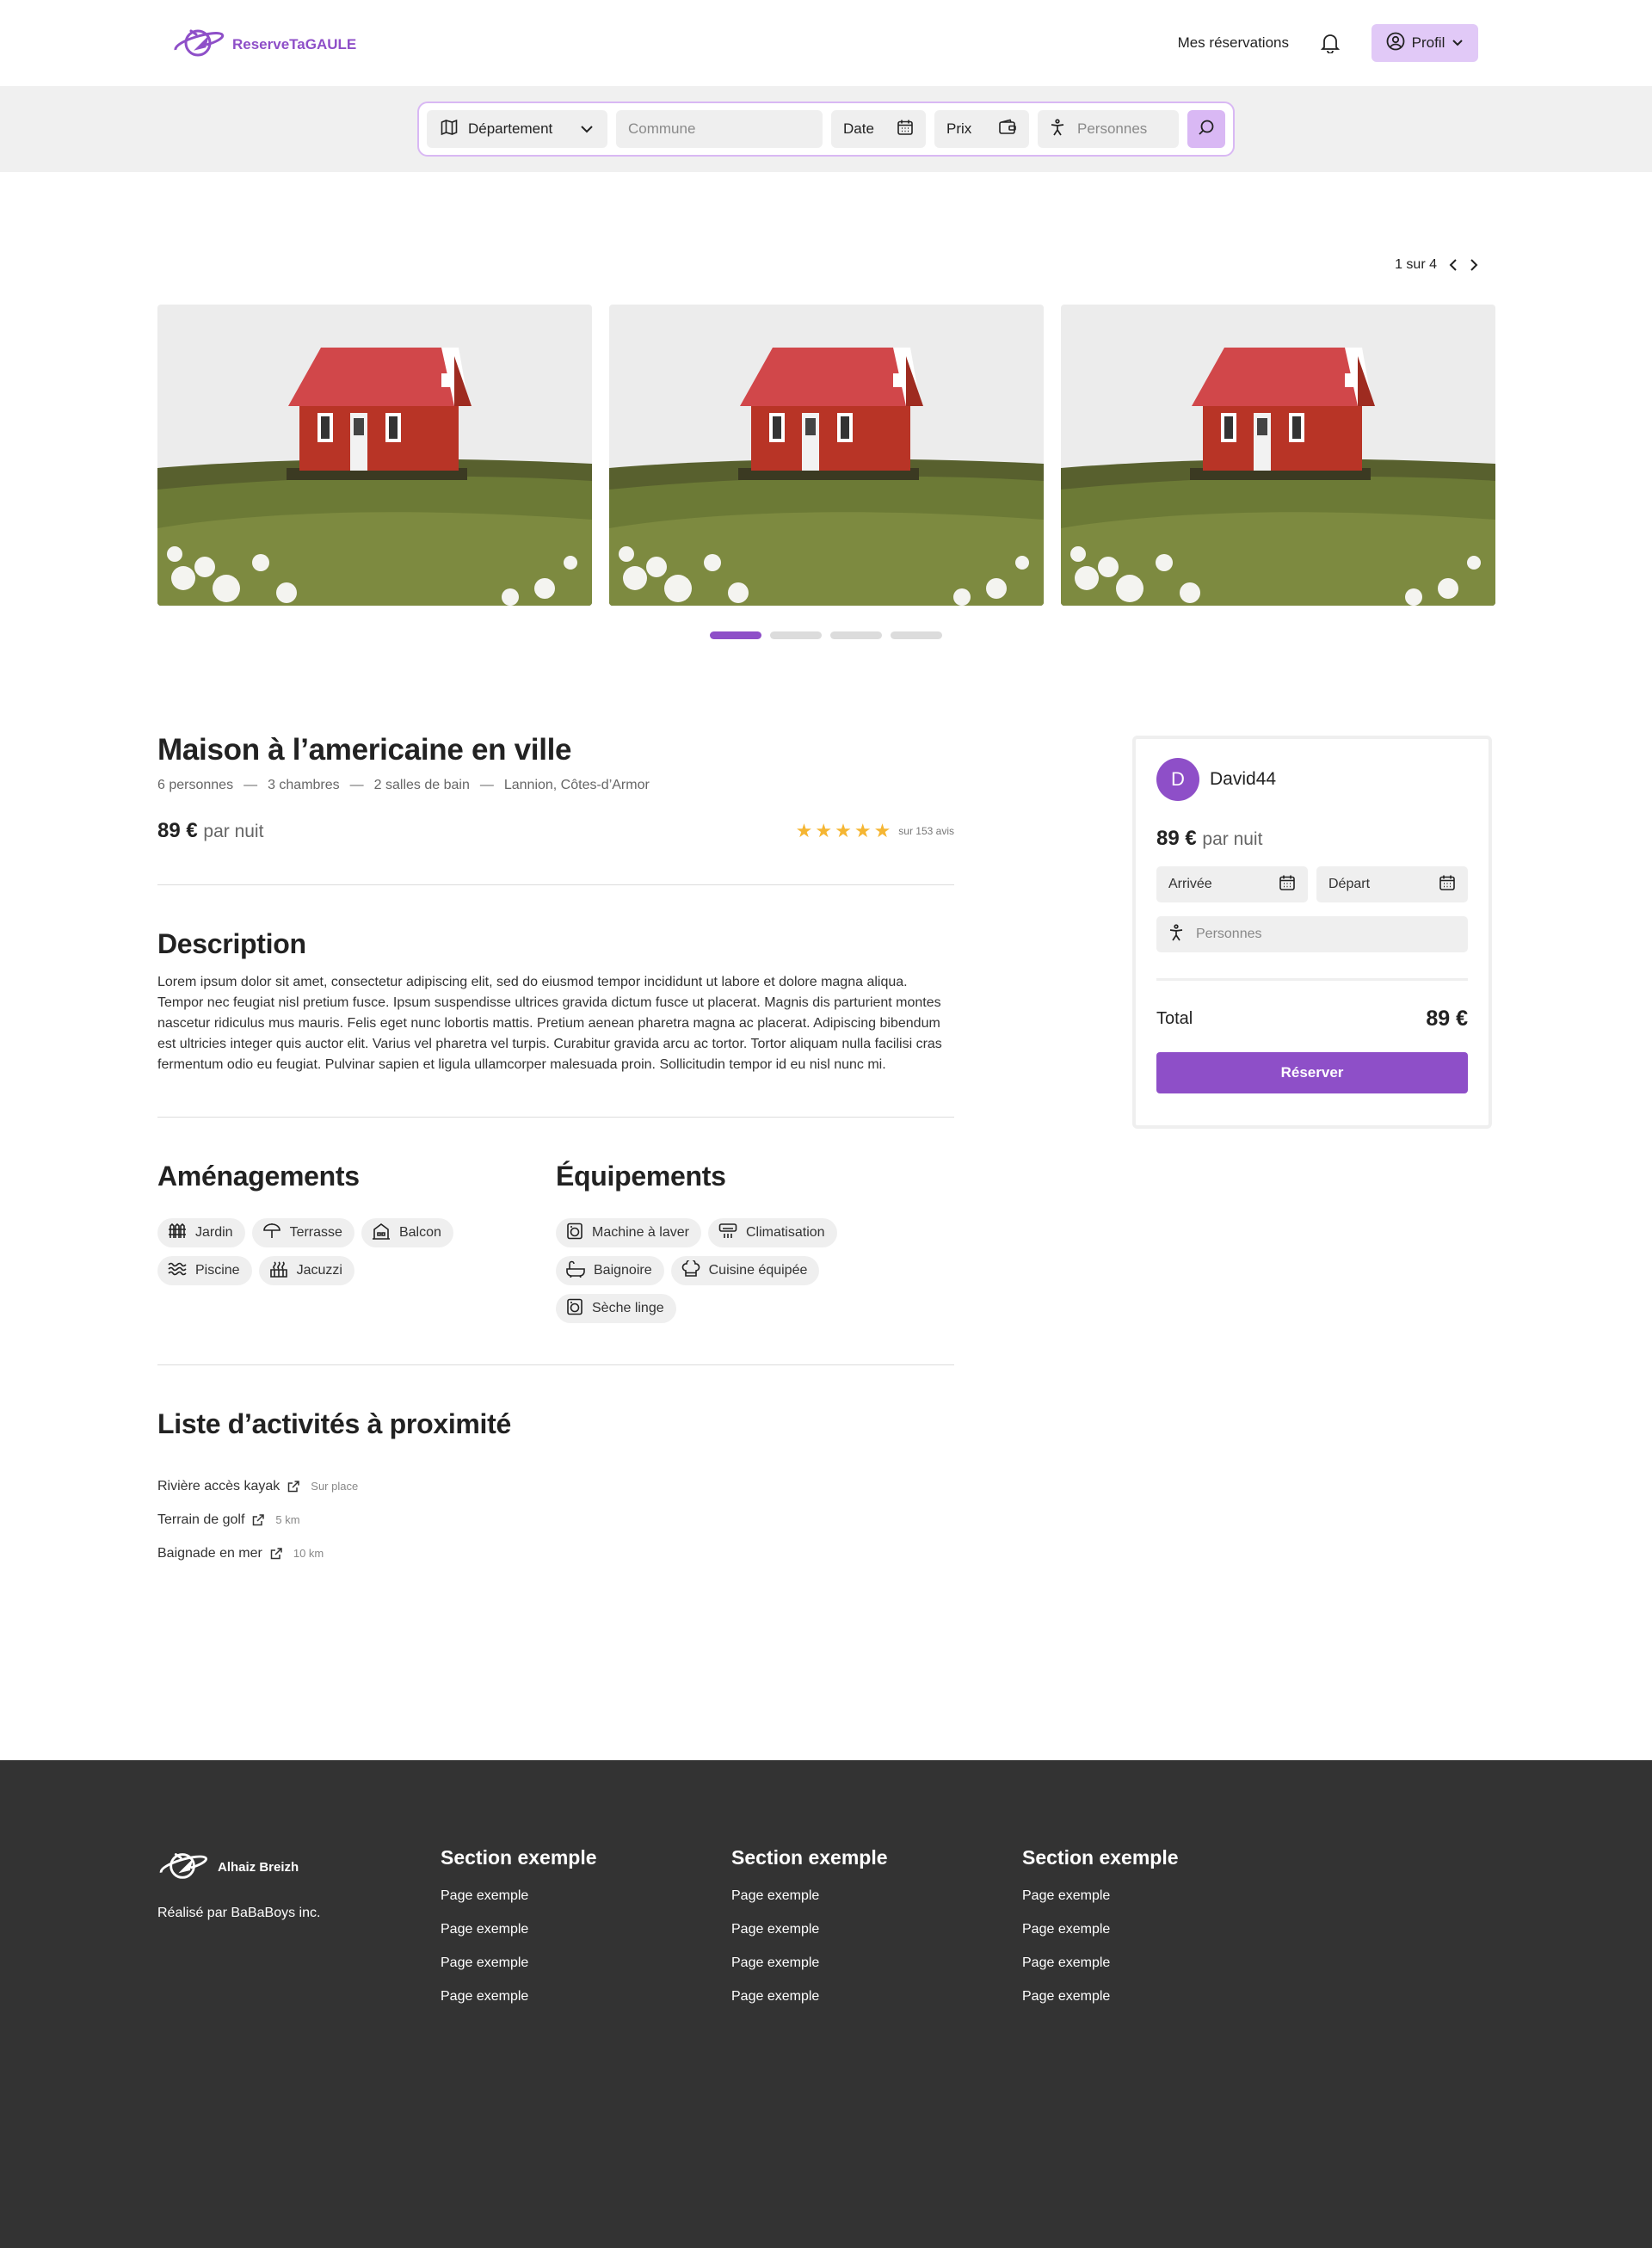  What do you see at coordinates (1057, 129) in the screenshot?
I see `person-icon` at bounding box center [1057, 129].